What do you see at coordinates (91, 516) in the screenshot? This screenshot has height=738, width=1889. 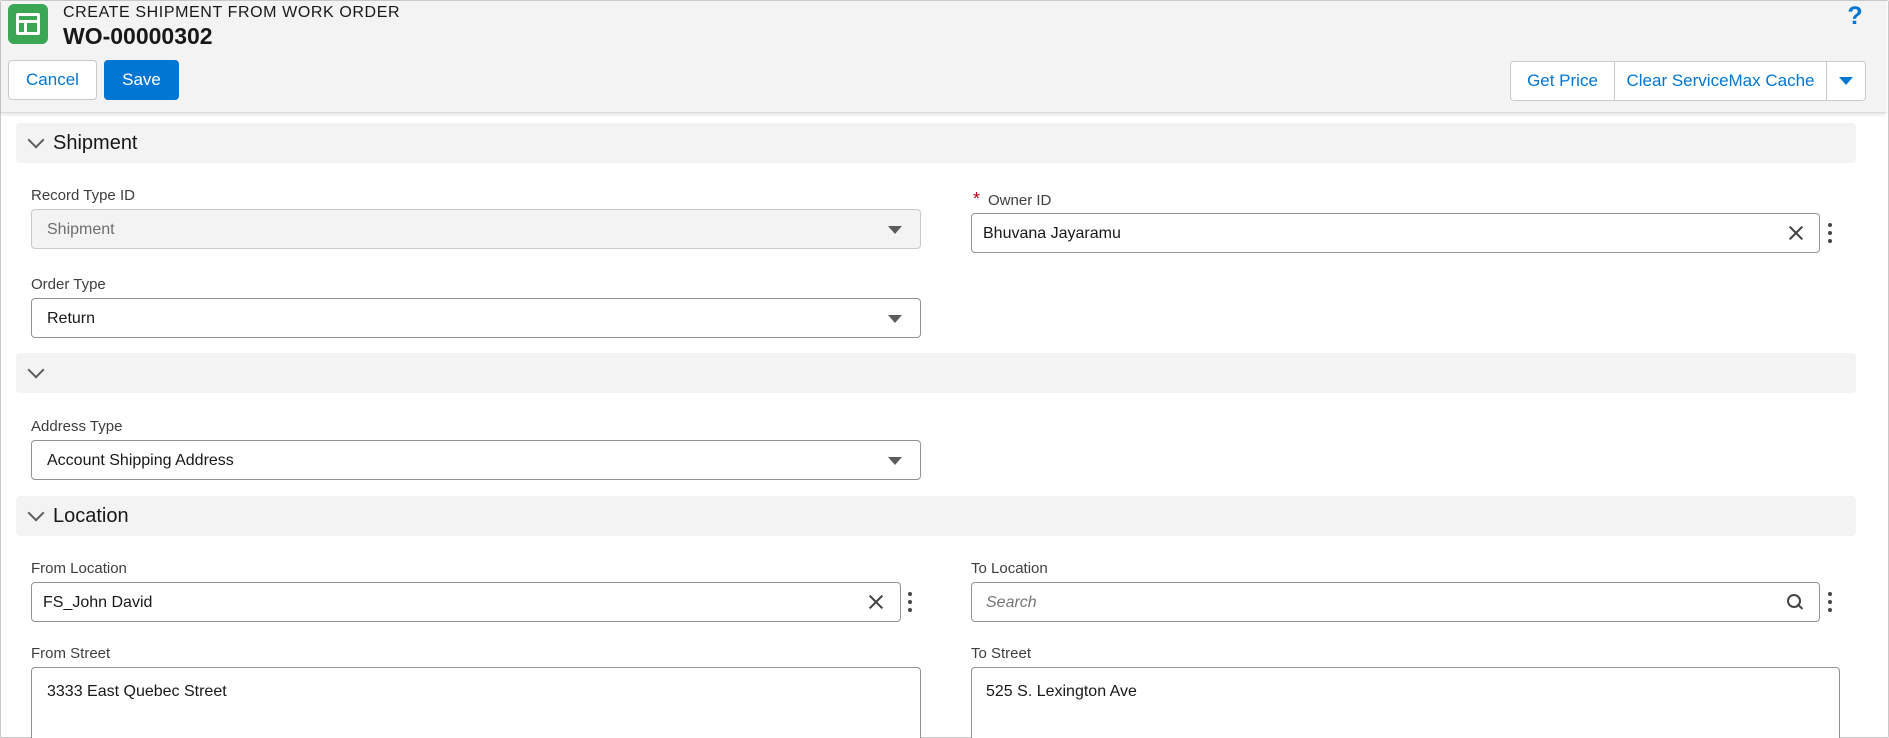 I see `section-title-location: Location` at bounding box center [91, 516].